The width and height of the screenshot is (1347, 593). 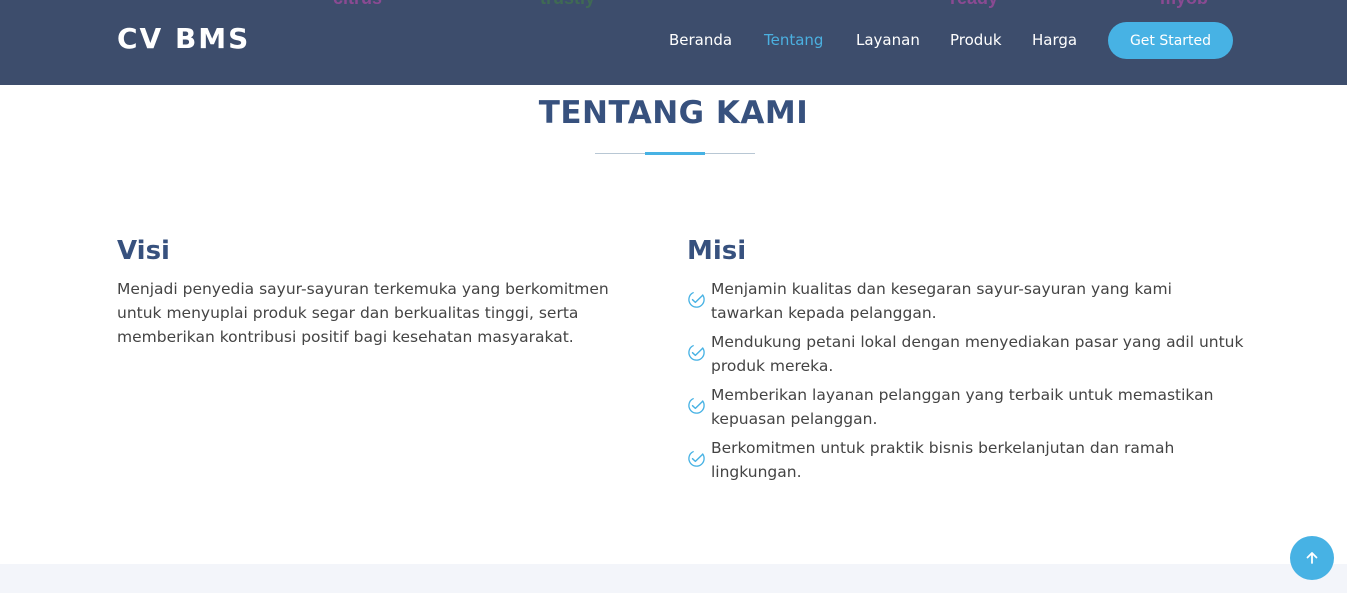 What do you see at coordinates (357, 4) in the screenshot?
I see `partner-logo: citrus` at bounding box center [357, 4].